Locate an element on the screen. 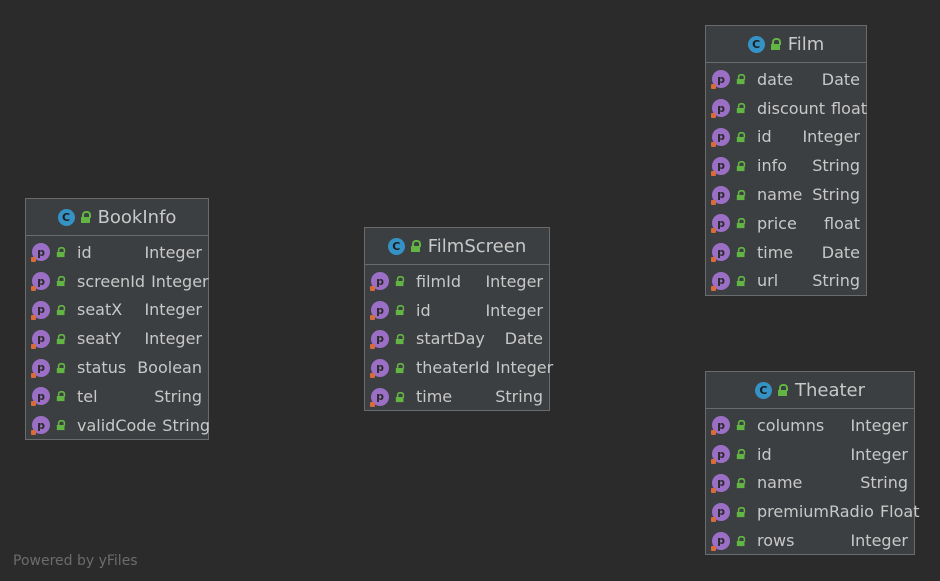 The width and height of the screenshot is (940, 581). field-name: status is located at coordinates (102, 368).